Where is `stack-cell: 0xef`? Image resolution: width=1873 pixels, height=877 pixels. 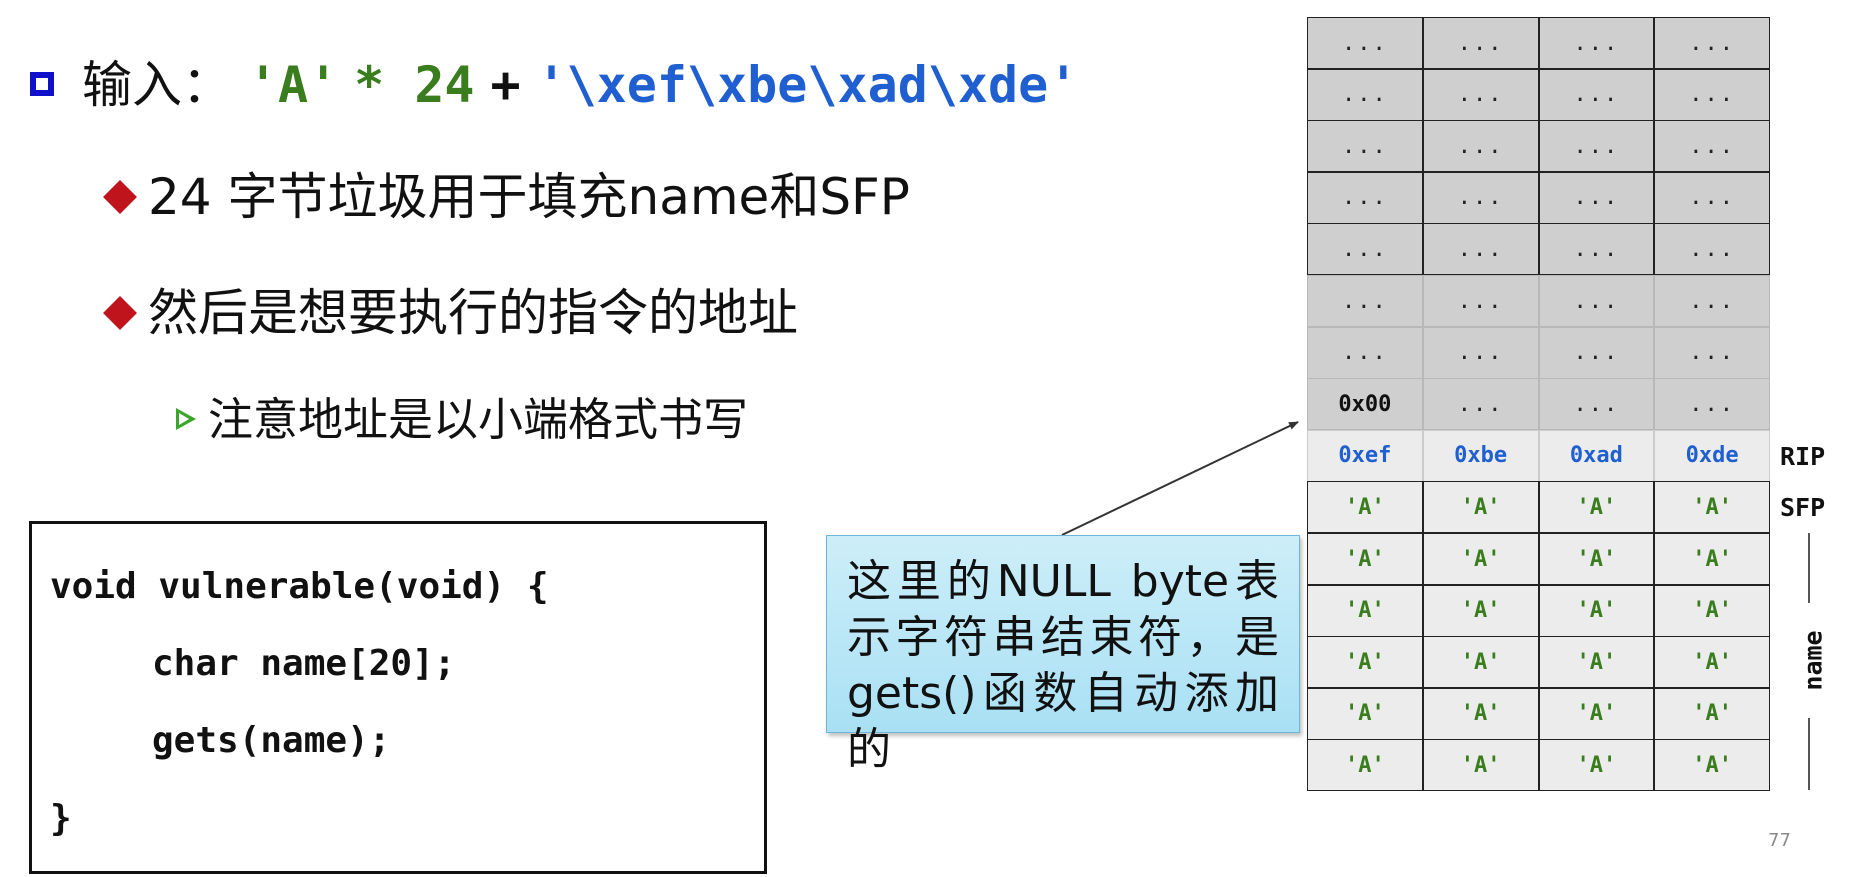
stack-cell: 0xef is located at coordinates (1365, 455).